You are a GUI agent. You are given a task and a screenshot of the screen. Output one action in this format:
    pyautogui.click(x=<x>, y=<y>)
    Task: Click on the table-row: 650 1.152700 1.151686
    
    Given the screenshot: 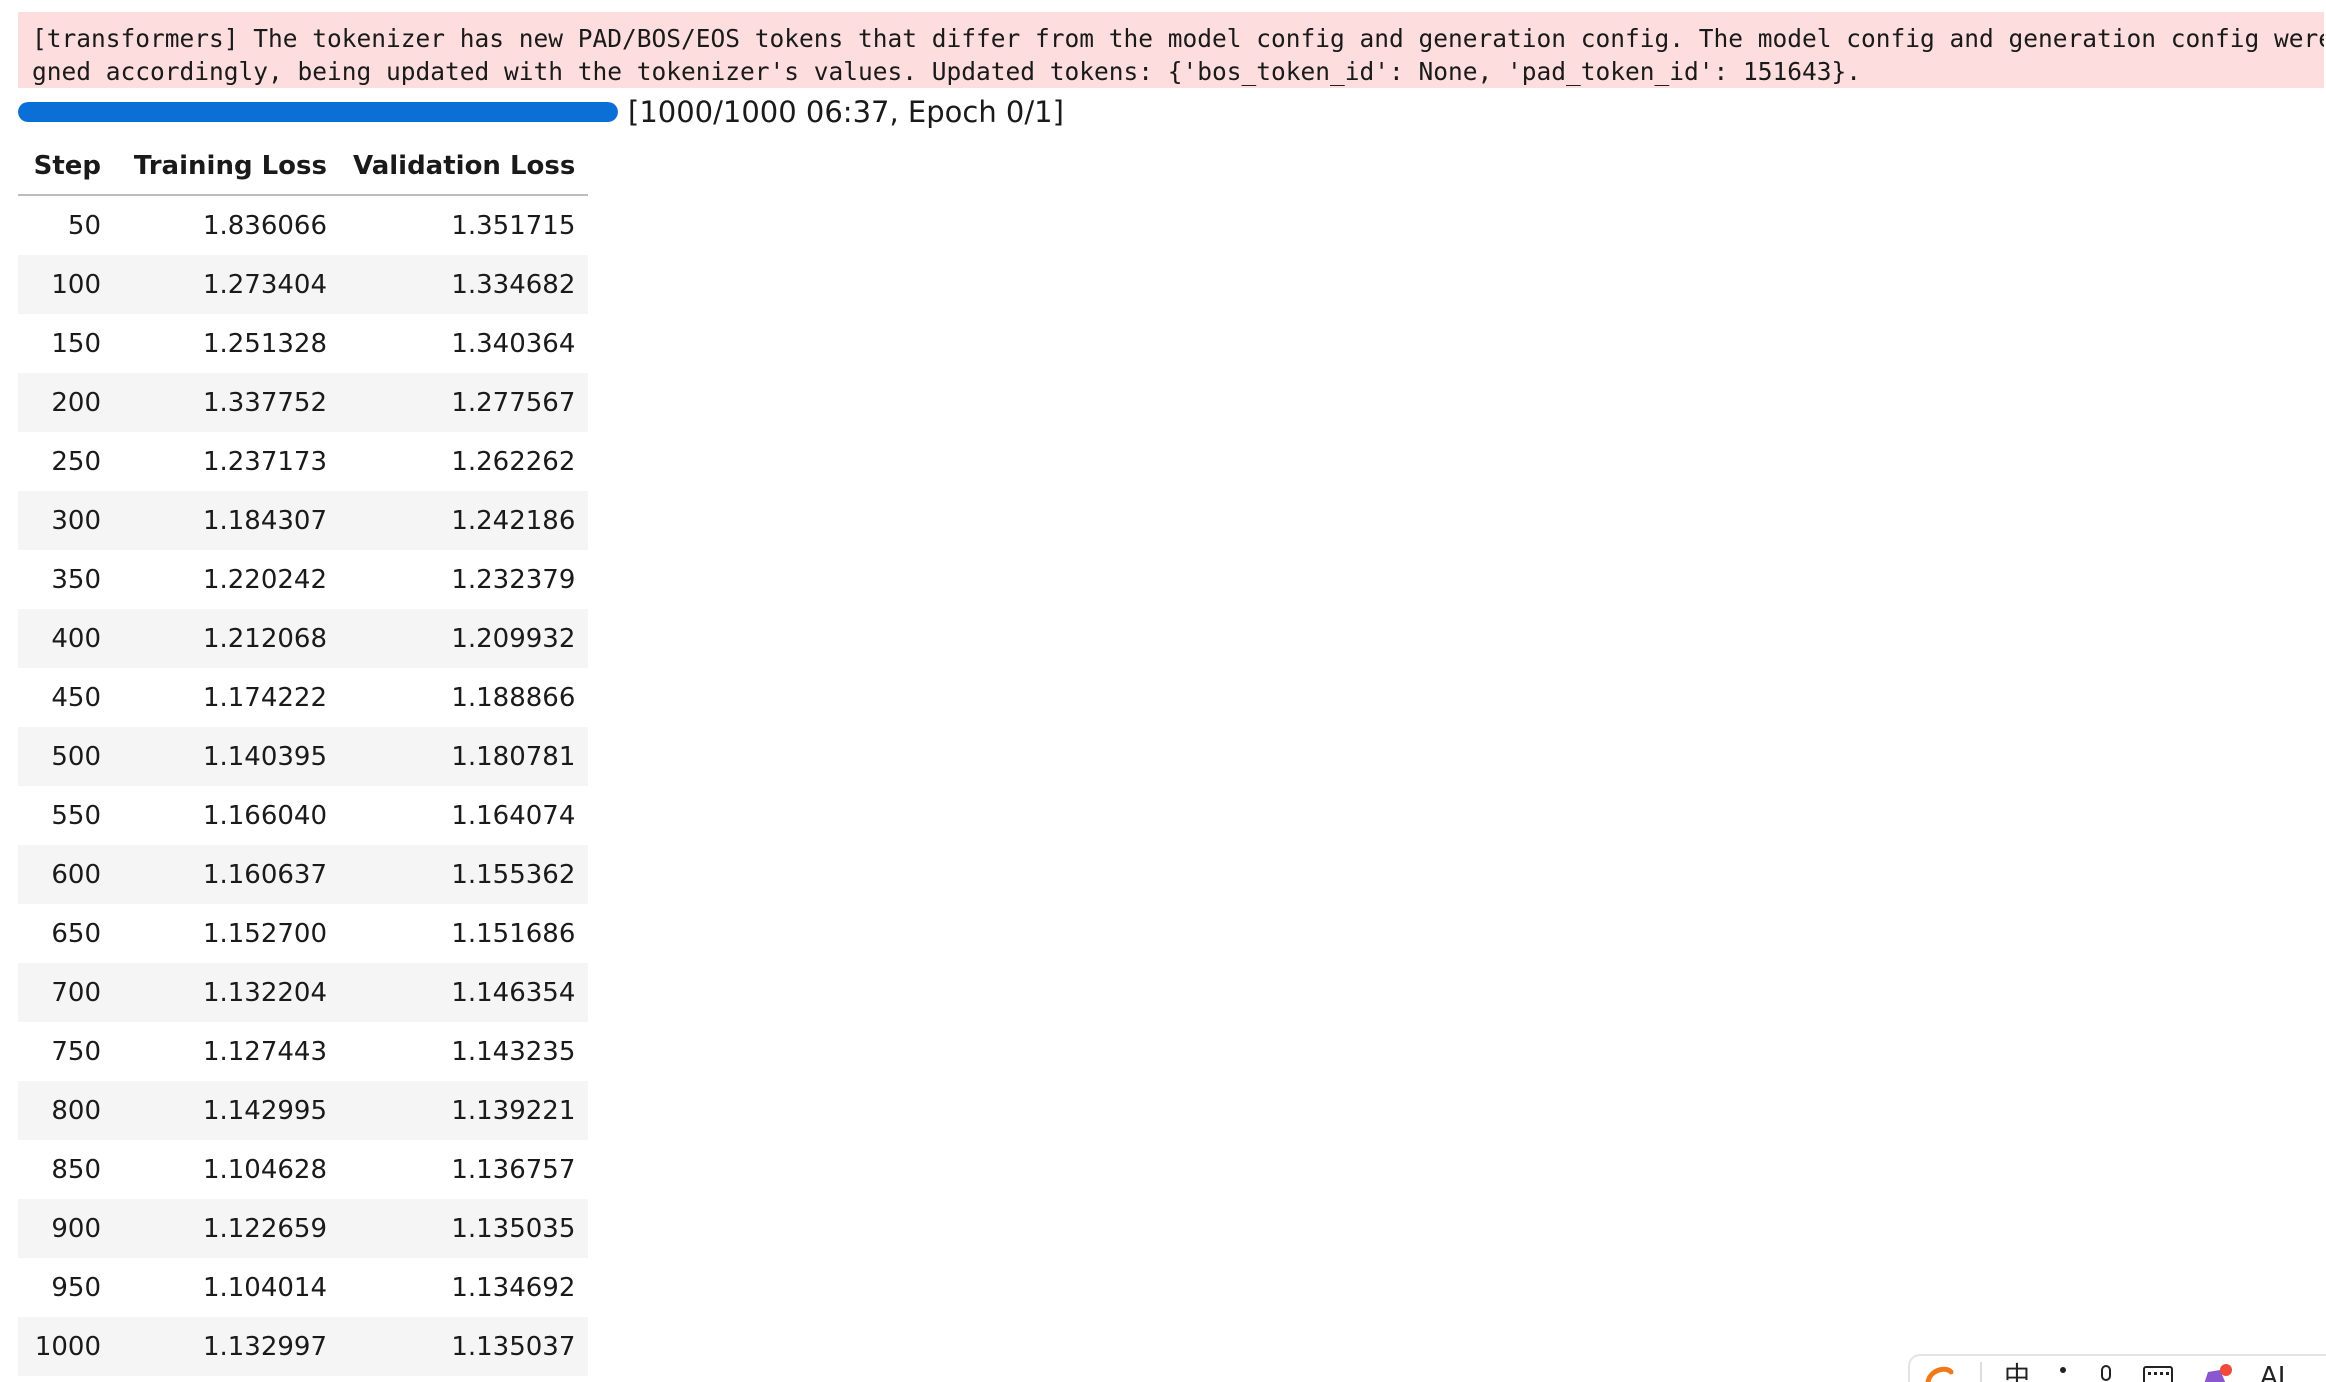 What is the action you would take?
    pyautogui.click(x=303, y=933)
    